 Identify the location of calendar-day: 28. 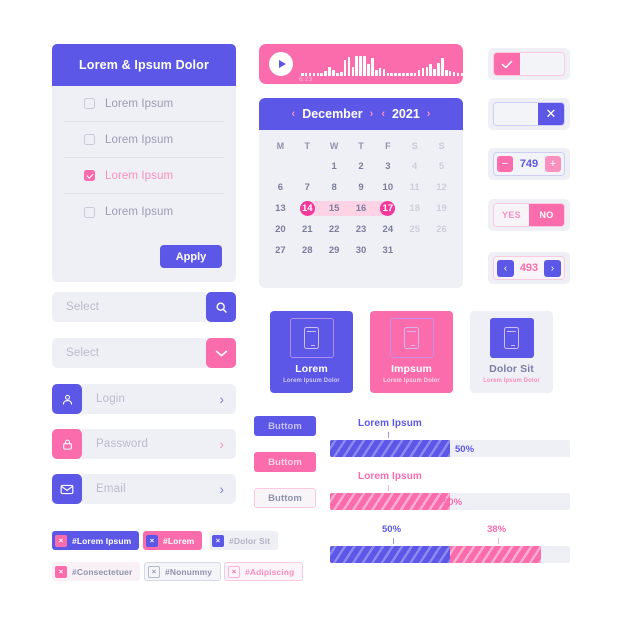
(307, 250).